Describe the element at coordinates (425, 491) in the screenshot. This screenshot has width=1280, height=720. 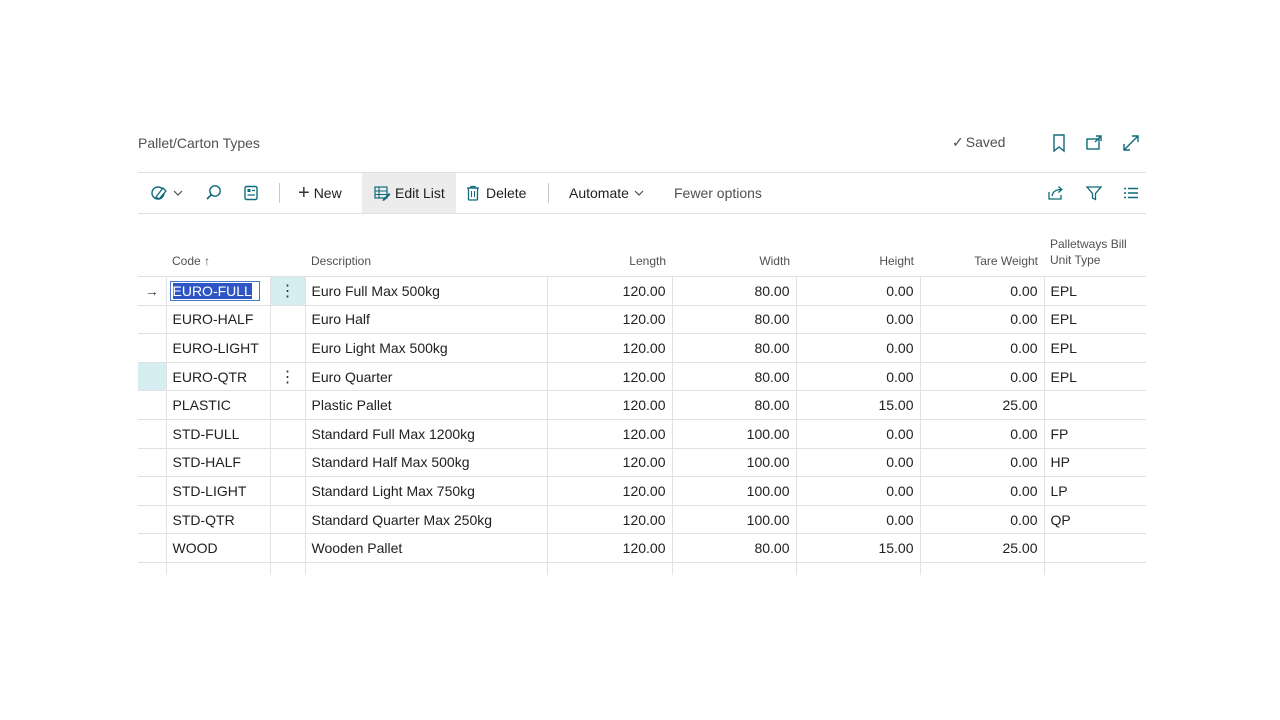
I see `cell-description: Standard Light Max 750kg` at that location.